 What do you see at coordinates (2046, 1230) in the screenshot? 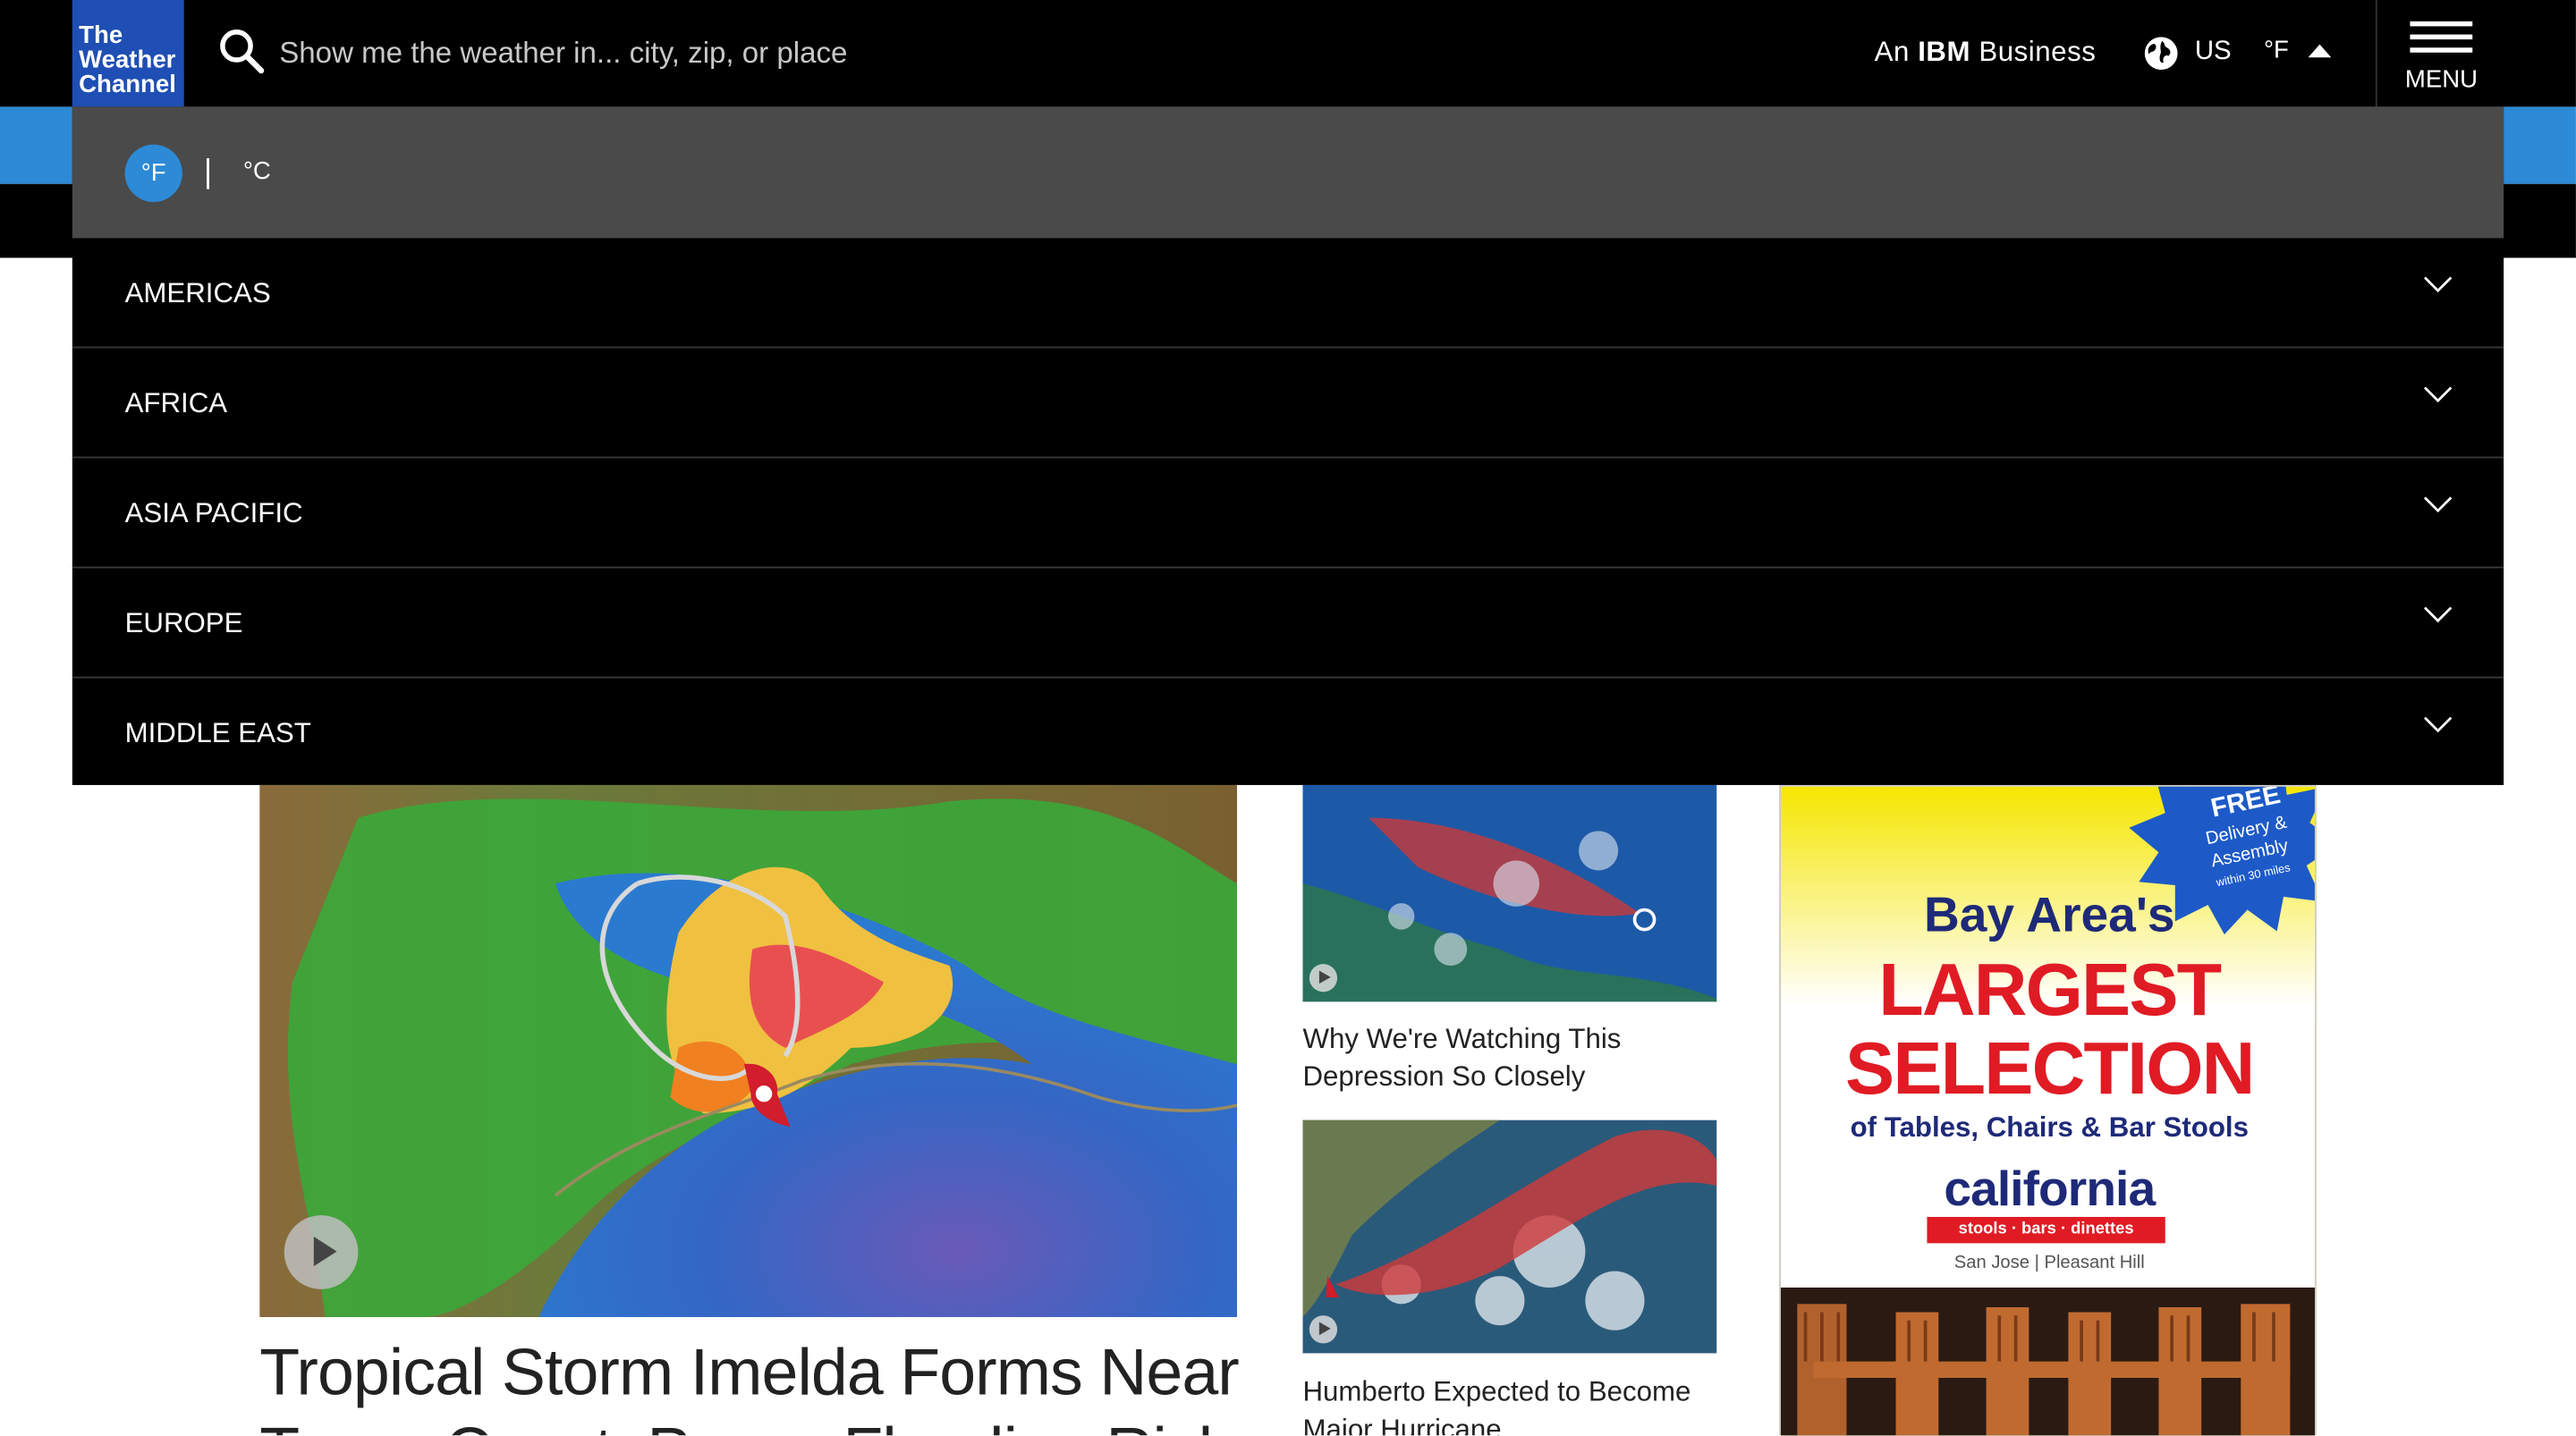
I see `ad-tagline: stools · bars · dinettes` at bounding box center [2046, 1230].